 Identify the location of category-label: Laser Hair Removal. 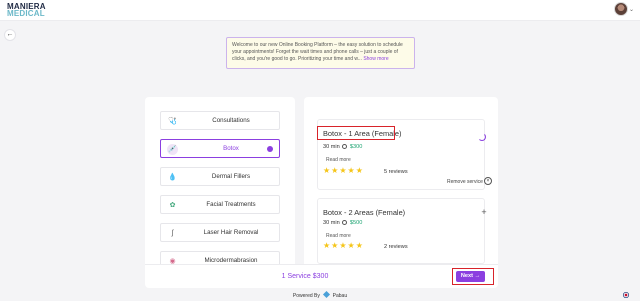
(231, 232).